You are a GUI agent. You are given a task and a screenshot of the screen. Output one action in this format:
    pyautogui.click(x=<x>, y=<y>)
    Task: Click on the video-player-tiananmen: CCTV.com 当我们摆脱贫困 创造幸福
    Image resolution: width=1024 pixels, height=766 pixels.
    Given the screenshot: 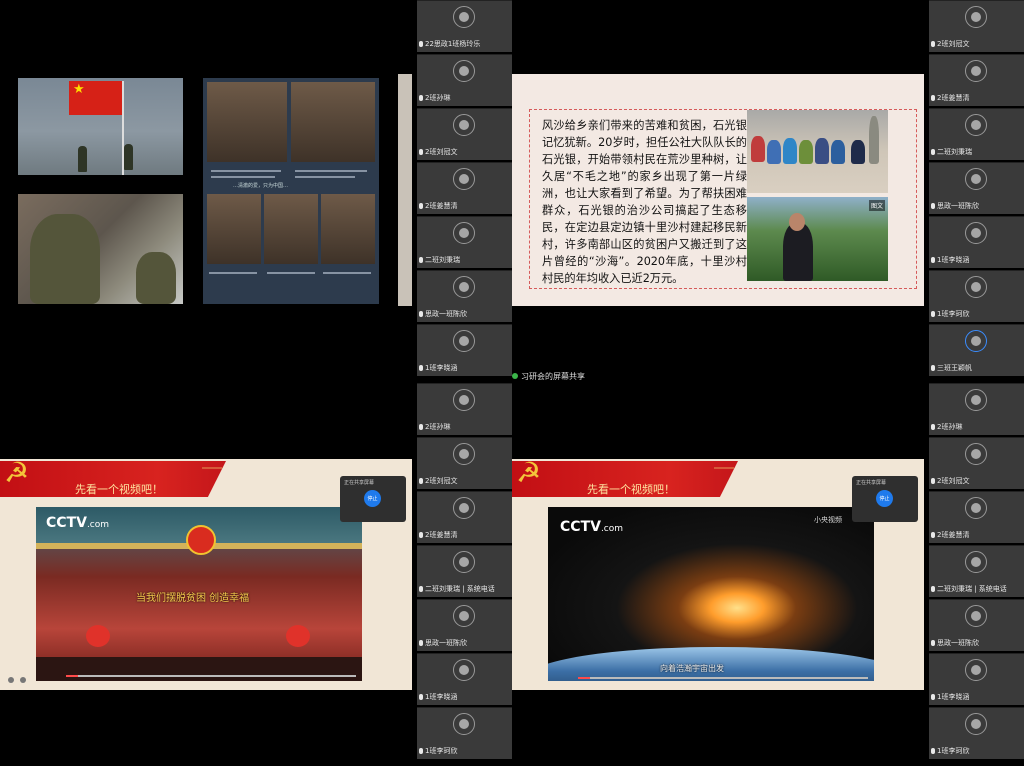 What is the action you would take?
    pyautogui.click(x=199, y=594)
    